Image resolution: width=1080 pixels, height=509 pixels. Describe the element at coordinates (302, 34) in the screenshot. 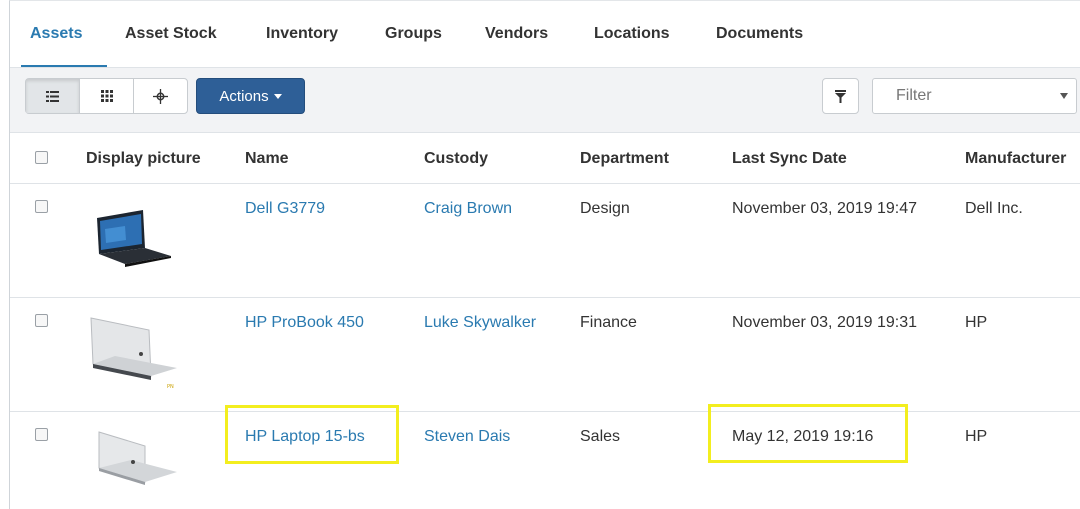

I see `tab-inventory: Inventory` at that location.